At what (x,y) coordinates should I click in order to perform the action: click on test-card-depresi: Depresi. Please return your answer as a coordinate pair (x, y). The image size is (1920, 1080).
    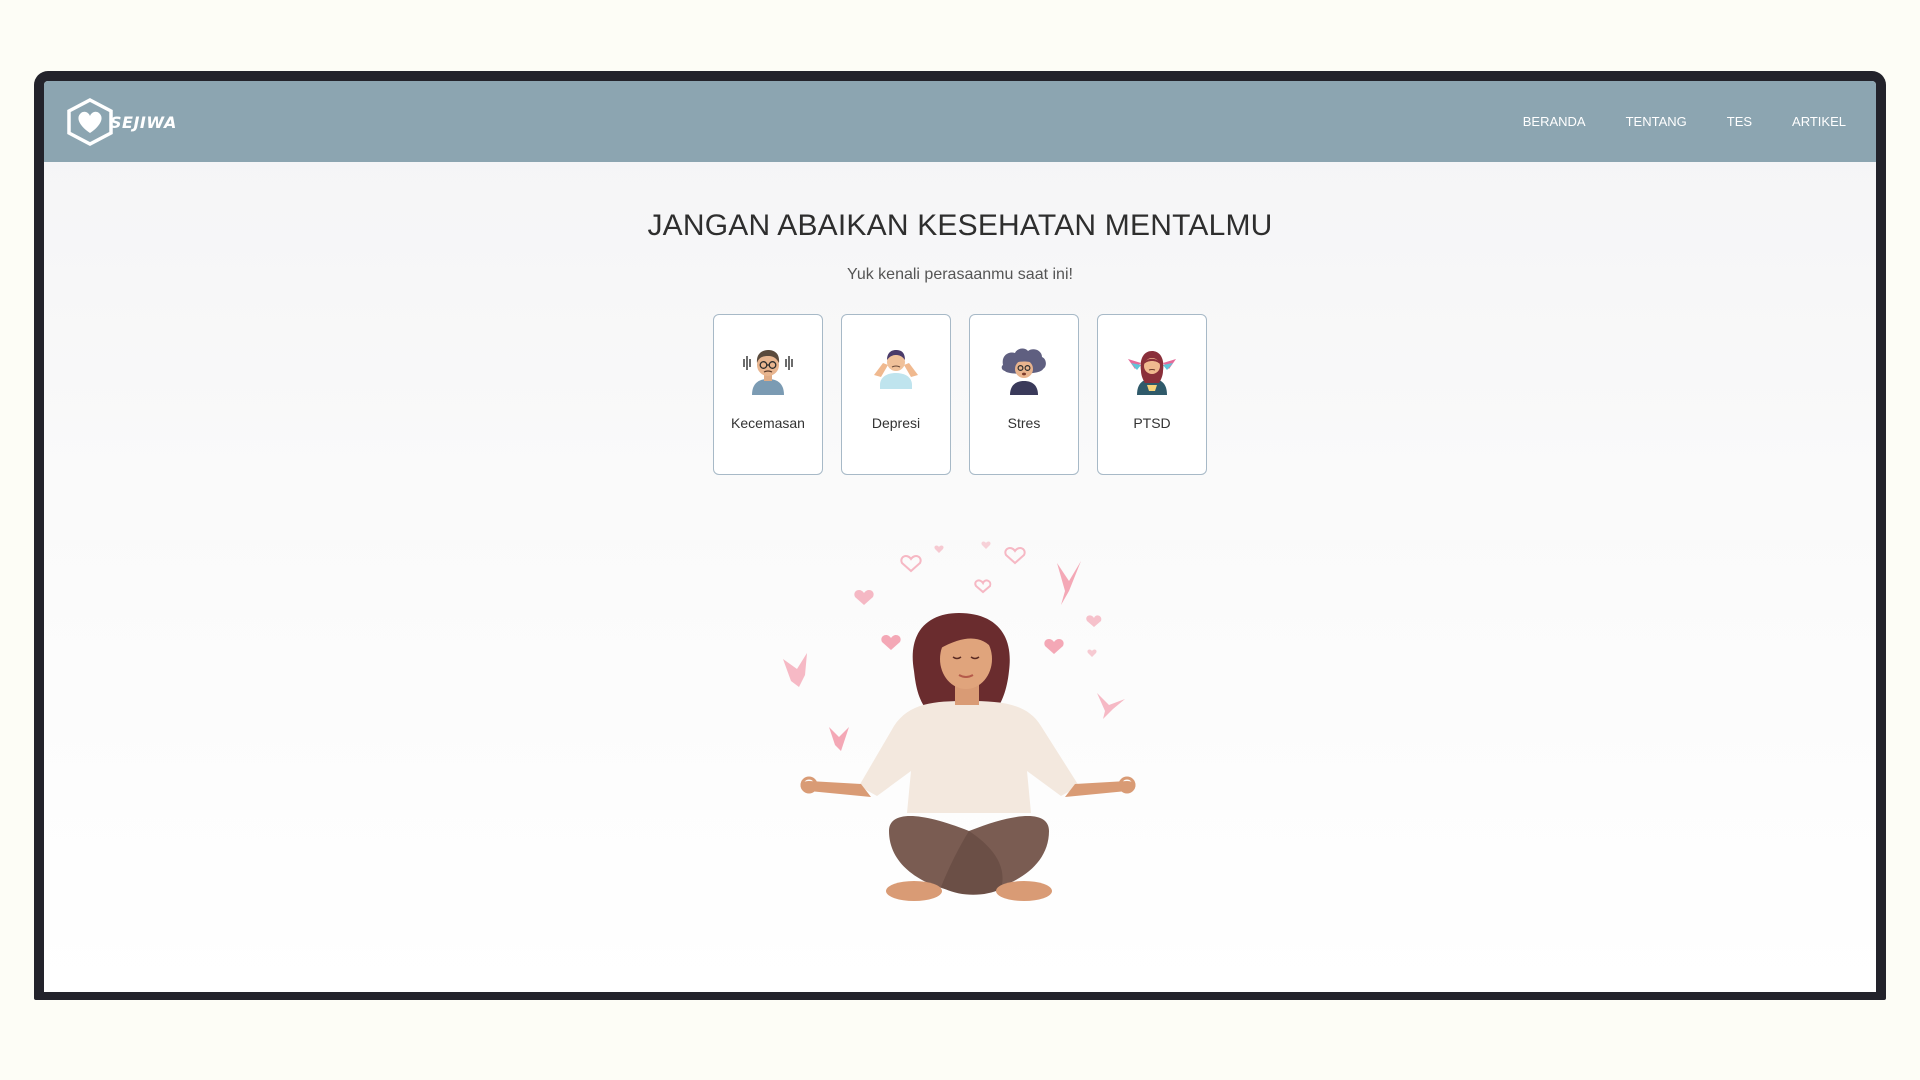
    Looking at the image, I should click on (896, 394).